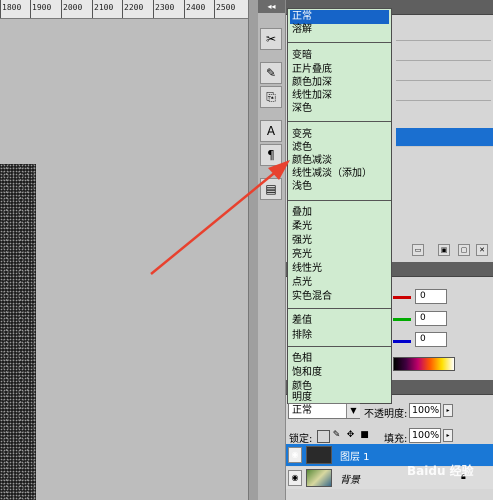 This screenshot has height=500, width=493. Describe the element at coordinates (339, 109) in the screenshot. I see `blend-option: 深色` at that location.